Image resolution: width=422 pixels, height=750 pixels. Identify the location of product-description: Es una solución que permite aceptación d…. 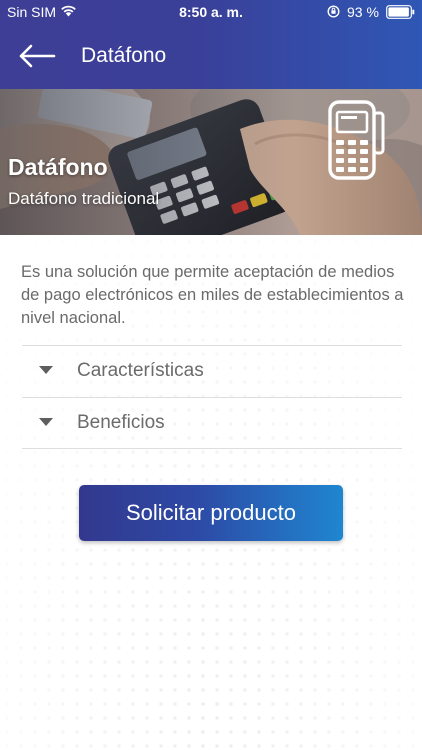
(212, 295).